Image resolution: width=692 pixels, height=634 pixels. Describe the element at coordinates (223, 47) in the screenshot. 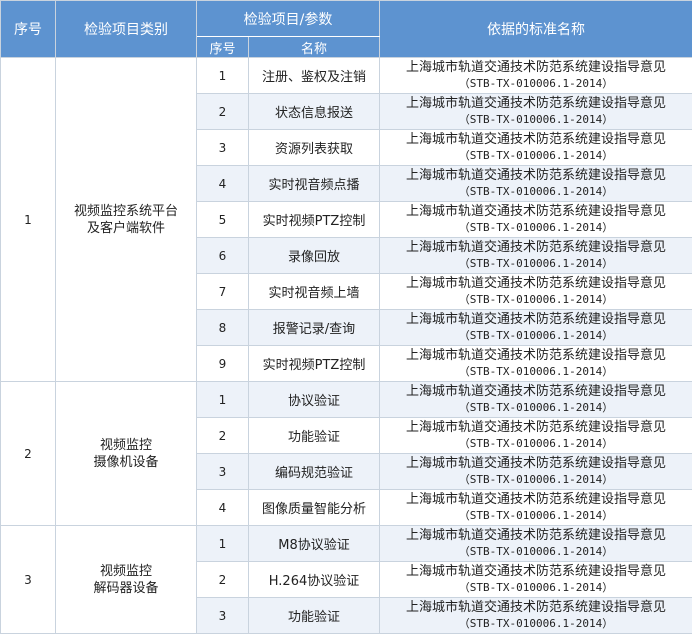

I see `header-sub-seq: 序号` at that location.